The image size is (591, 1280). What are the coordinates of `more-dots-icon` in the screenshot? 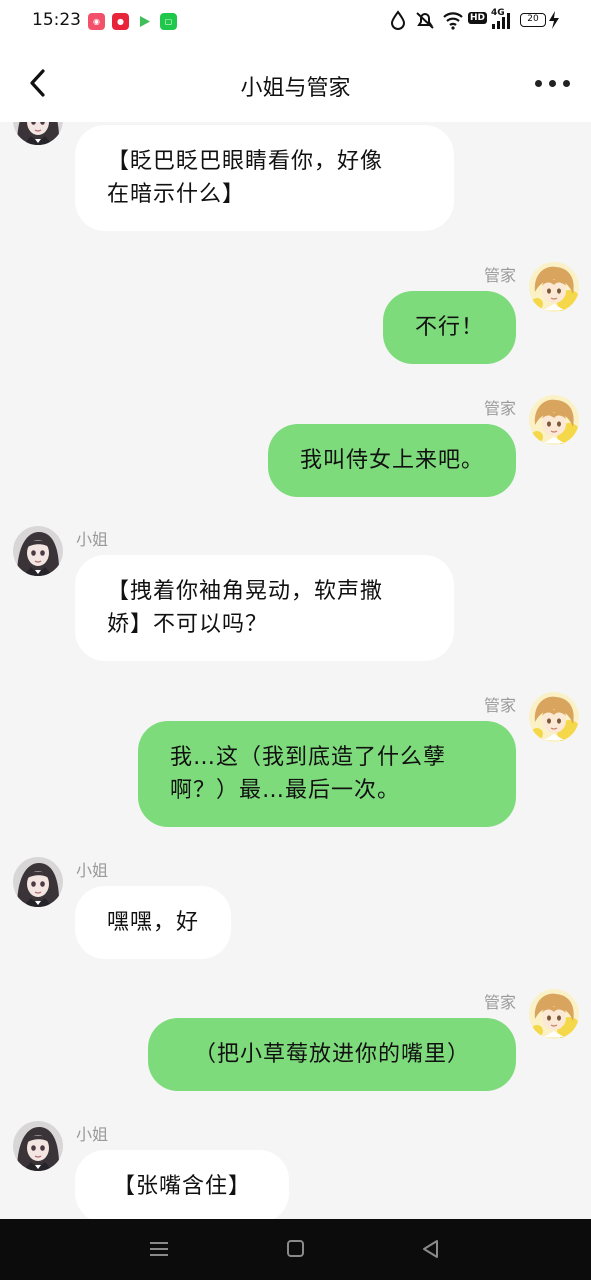 It's located at (538, 83).